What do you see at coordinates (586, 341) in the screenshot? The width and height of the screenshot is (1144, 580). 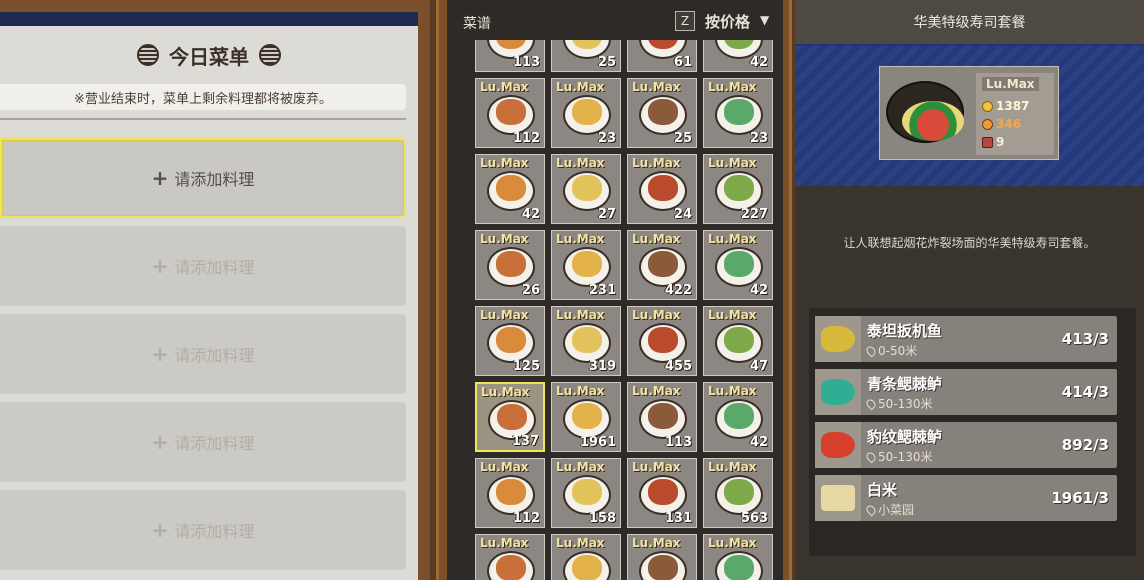 I see `recipe-dish-card: Lu.Max 319` at bounding box center [586, 341].